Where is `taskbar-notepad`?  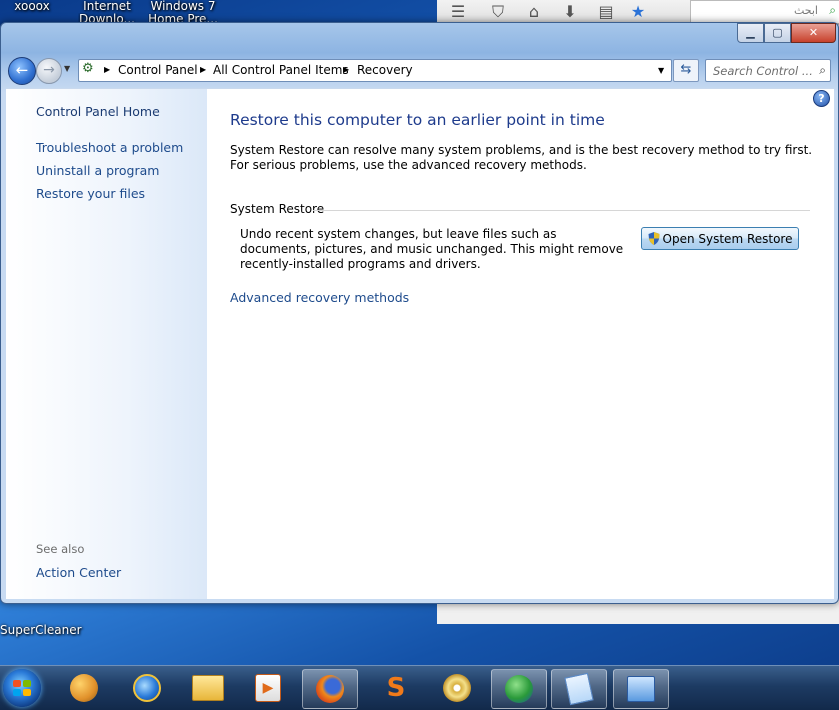
taskbar-notepad is located at coordinates (579, 689).